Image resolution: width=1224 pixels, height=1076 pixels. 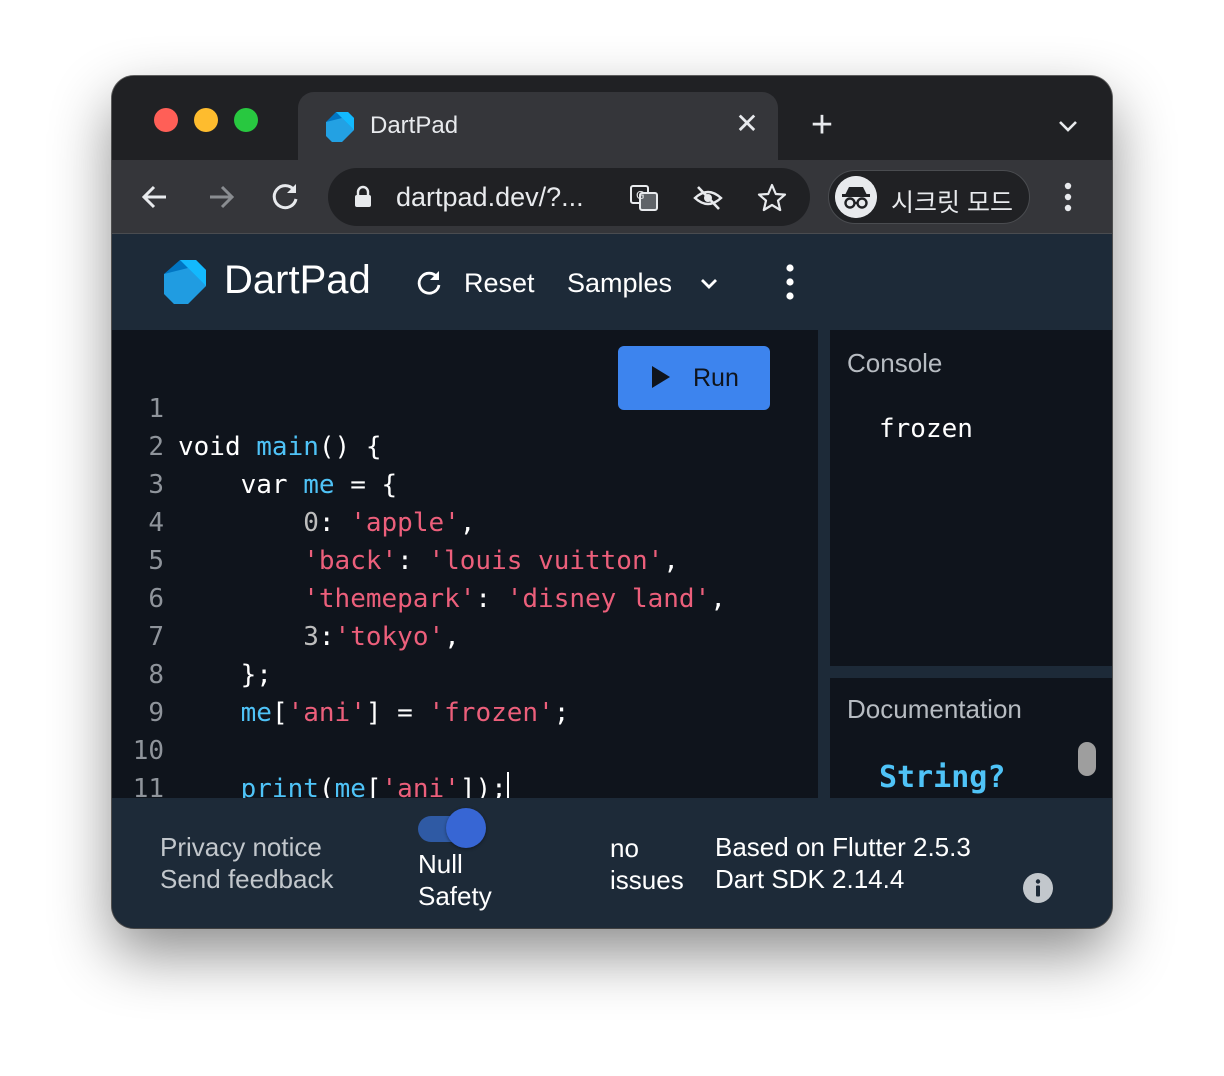 I want to click on code-line: 4 'back': 'louis vuitton',, so click(x=395, y=521).